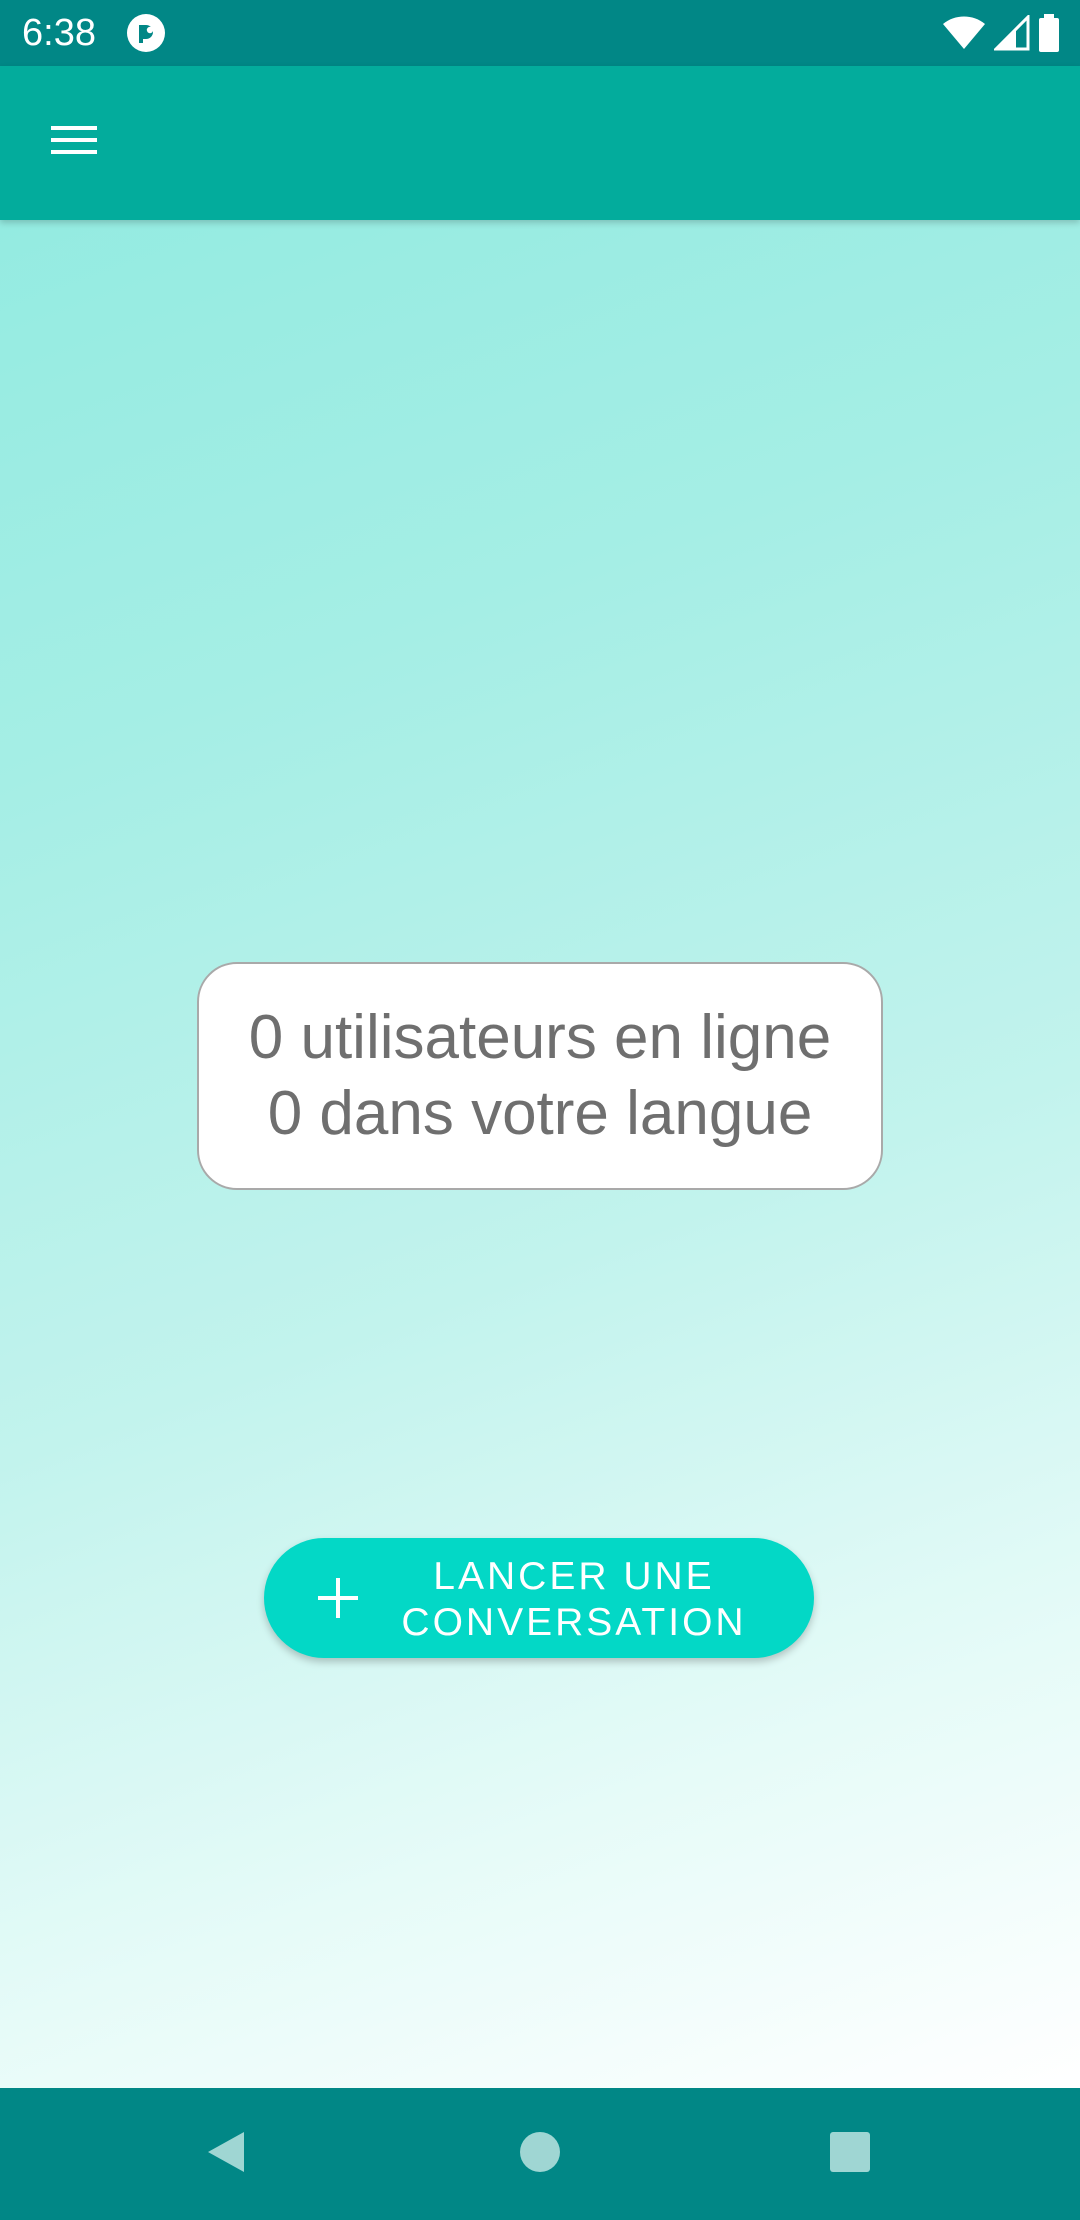 The height and width of the screenshot is (2220, 1080). What do you see at coordinates (540, 1037) in the screenshot?
I see `online-users-count: 0 utilisateurs en ligne` at bounding box center [540, 1037].